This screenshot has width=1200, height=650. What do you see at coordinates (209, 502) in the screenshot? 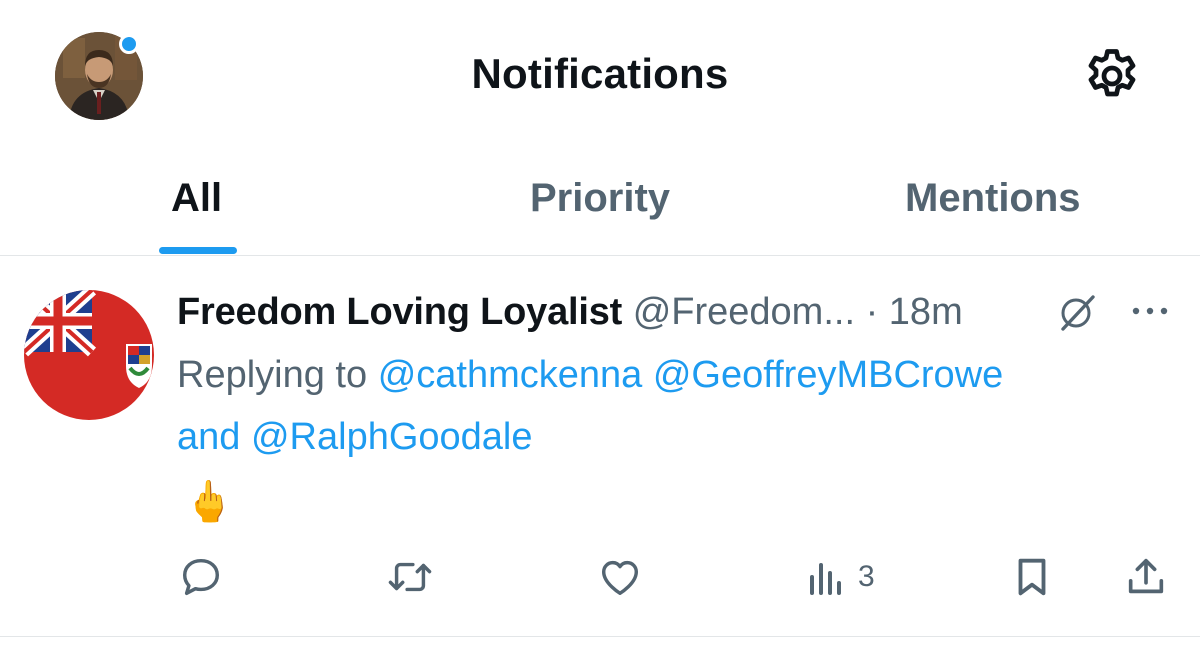
I see `tweet-content: 🖕` at bounding box center [209, 502].